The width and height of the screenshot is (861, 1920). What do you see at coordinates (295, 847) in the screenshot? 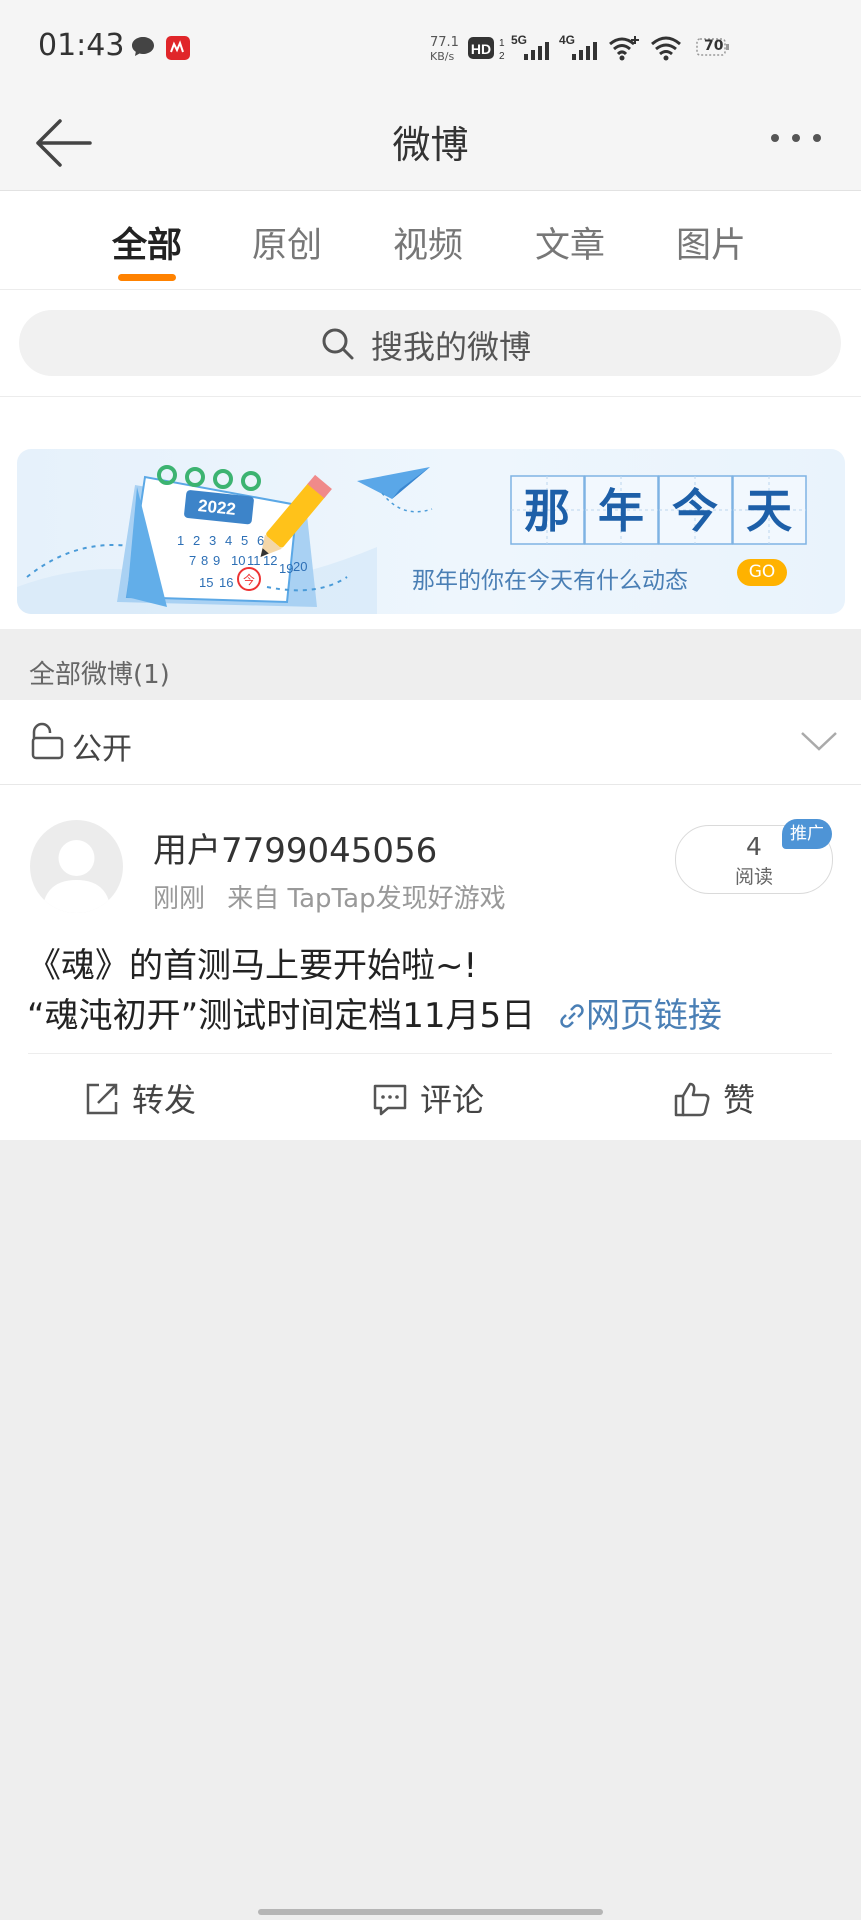
I see `username: 用户7799045056` at bounding box center [295, 847].